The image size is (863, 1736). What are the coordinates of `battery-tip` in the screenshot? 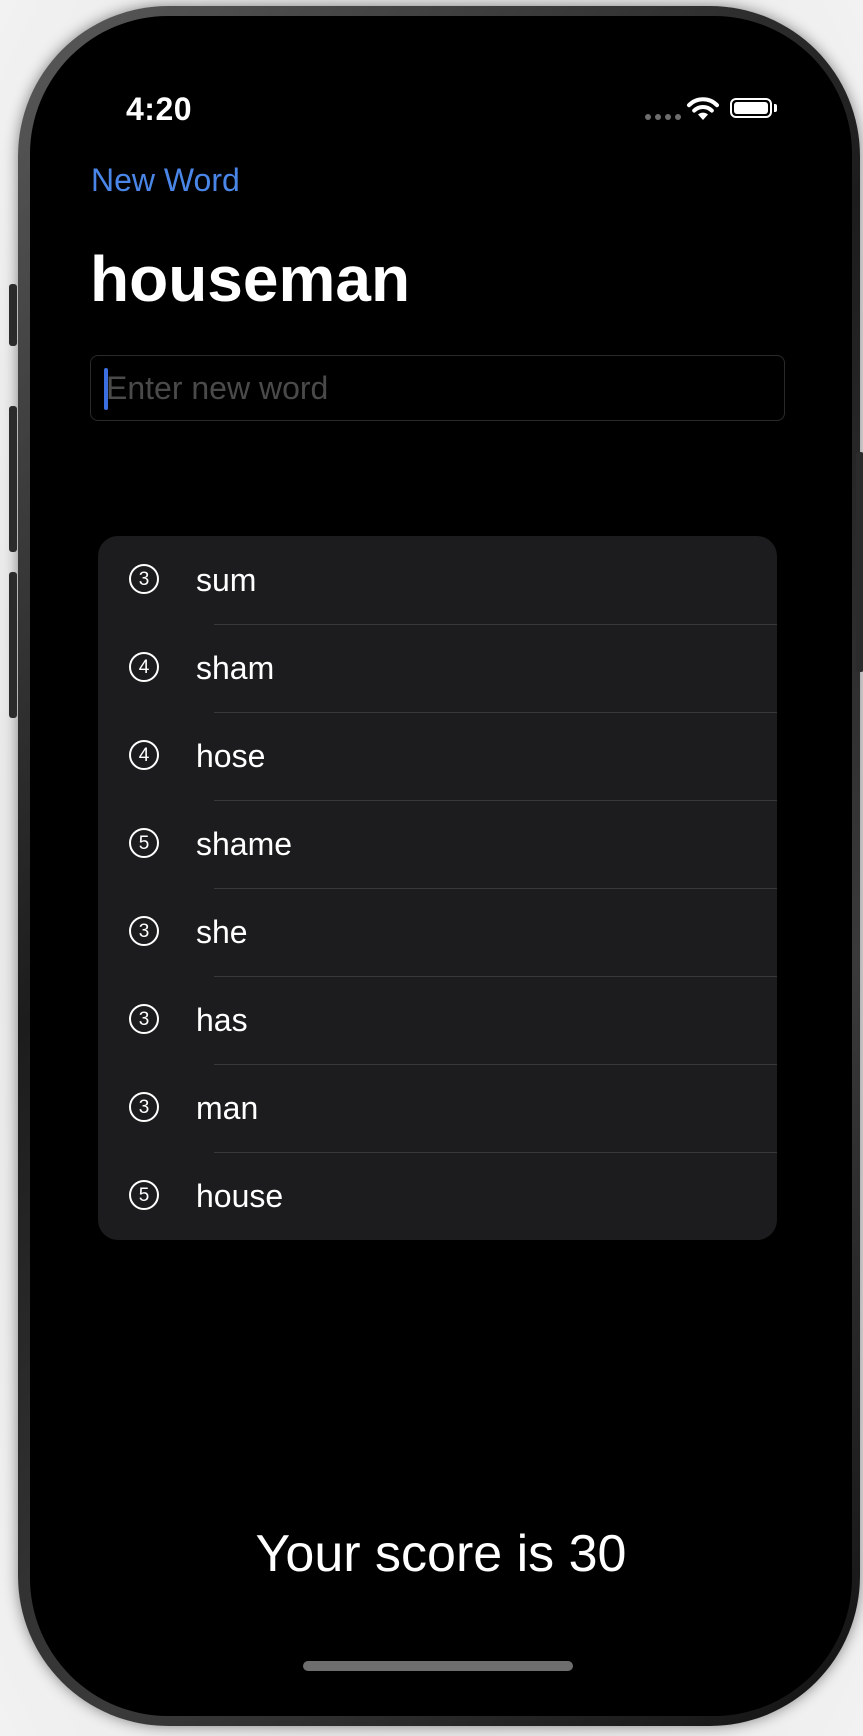 It's located at (775, 108).